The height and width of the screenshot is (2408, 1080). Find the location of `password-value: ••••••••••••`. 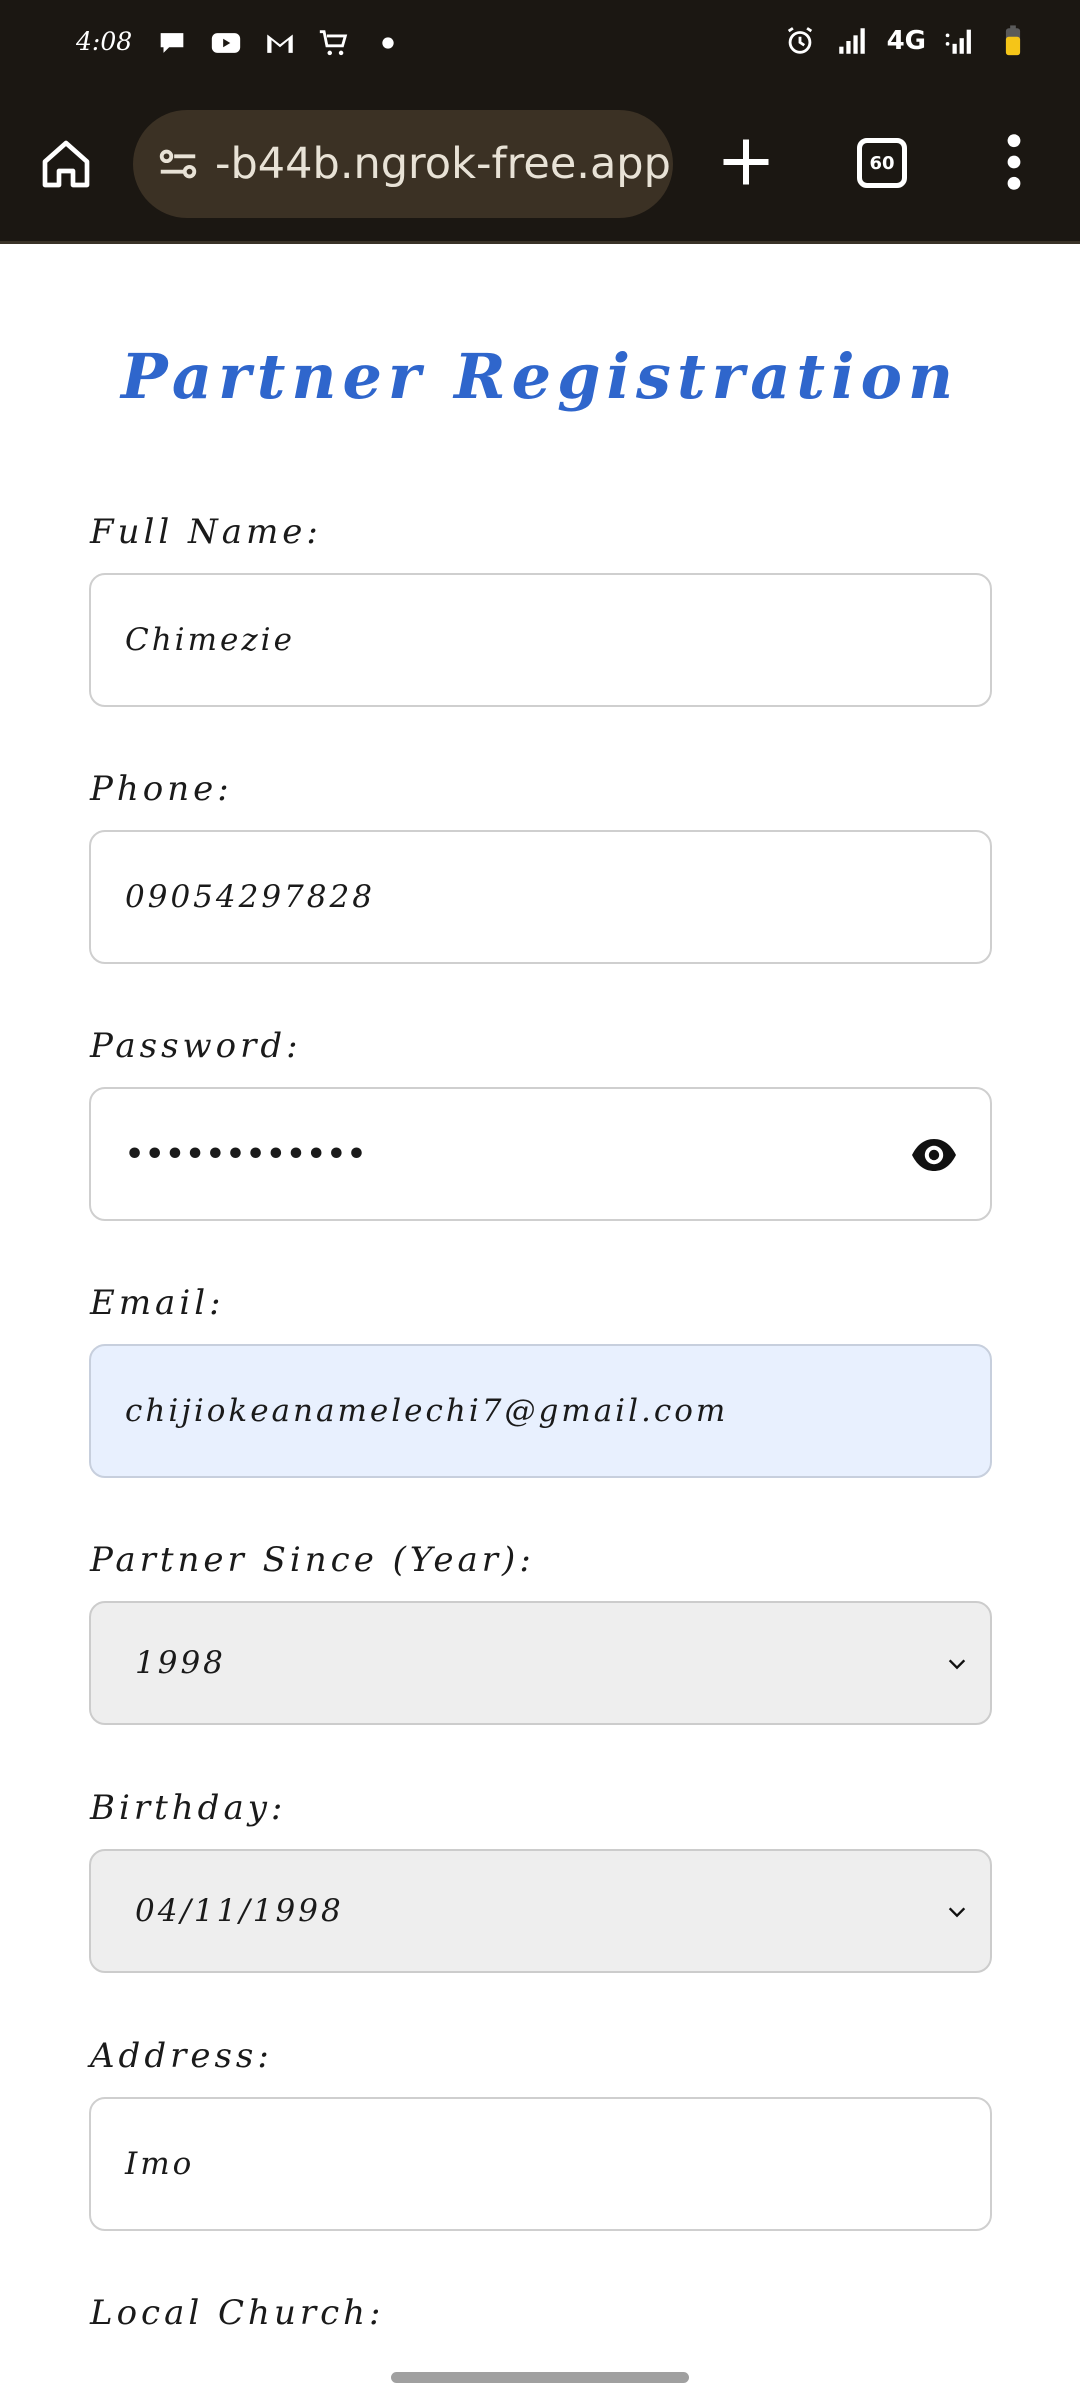

password-value: •••••••••••• is located at coordinates (246, 1154).